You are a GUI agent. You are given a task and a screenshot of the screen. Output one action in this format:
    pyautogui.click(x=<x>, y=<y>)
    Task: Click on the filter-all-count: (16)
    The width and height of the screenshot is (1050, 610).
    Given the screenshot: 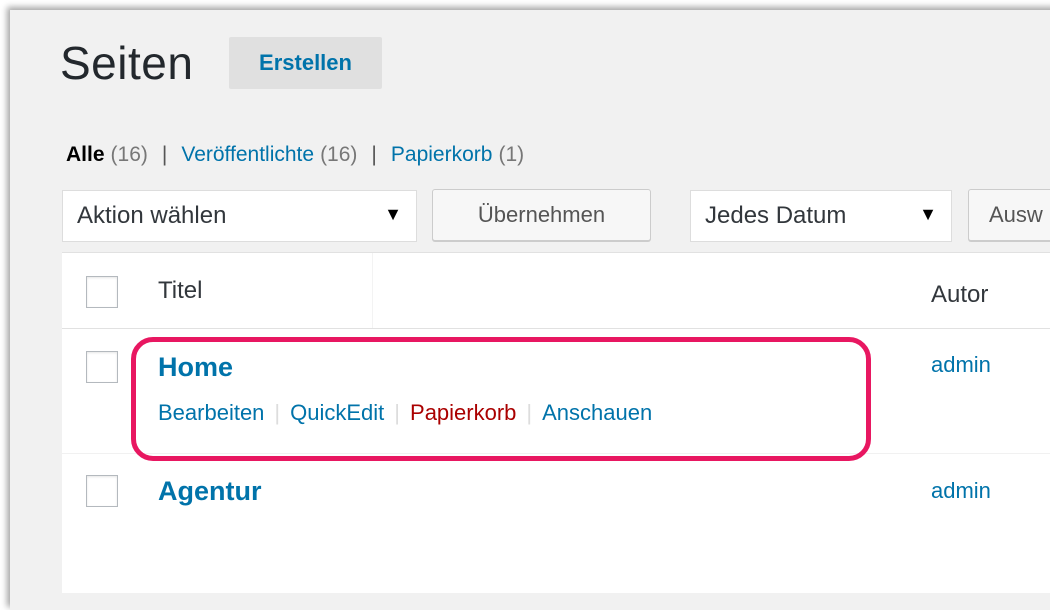 What is the action you would take?
    pyautogui.click(x=129, y=154)
    